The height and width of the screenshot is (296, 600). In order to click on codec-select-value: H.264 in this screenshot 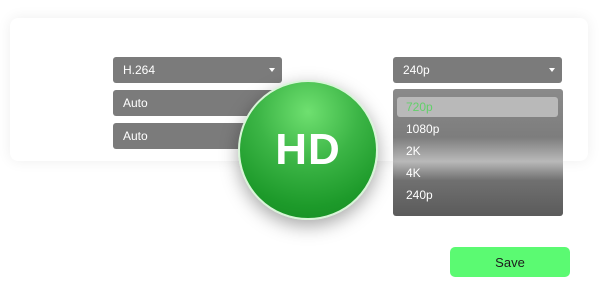, I will do `click(139, 70)`.